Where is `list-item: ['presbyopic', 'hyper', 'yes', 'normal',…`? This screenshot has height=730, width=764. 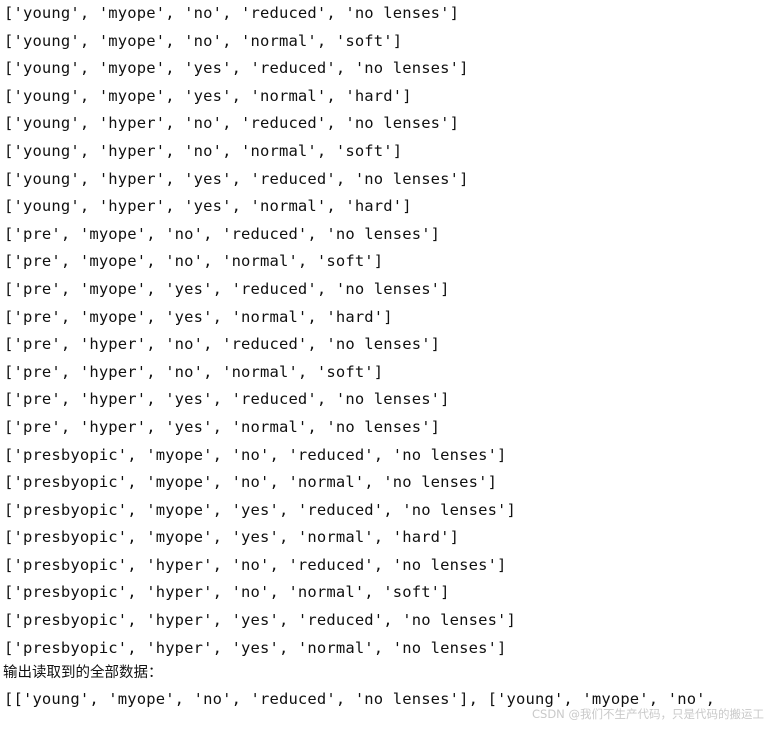
list-item: ['presbyopic', 'hyper', 'yes', 'normal',… is located at coordinates (255, 647).